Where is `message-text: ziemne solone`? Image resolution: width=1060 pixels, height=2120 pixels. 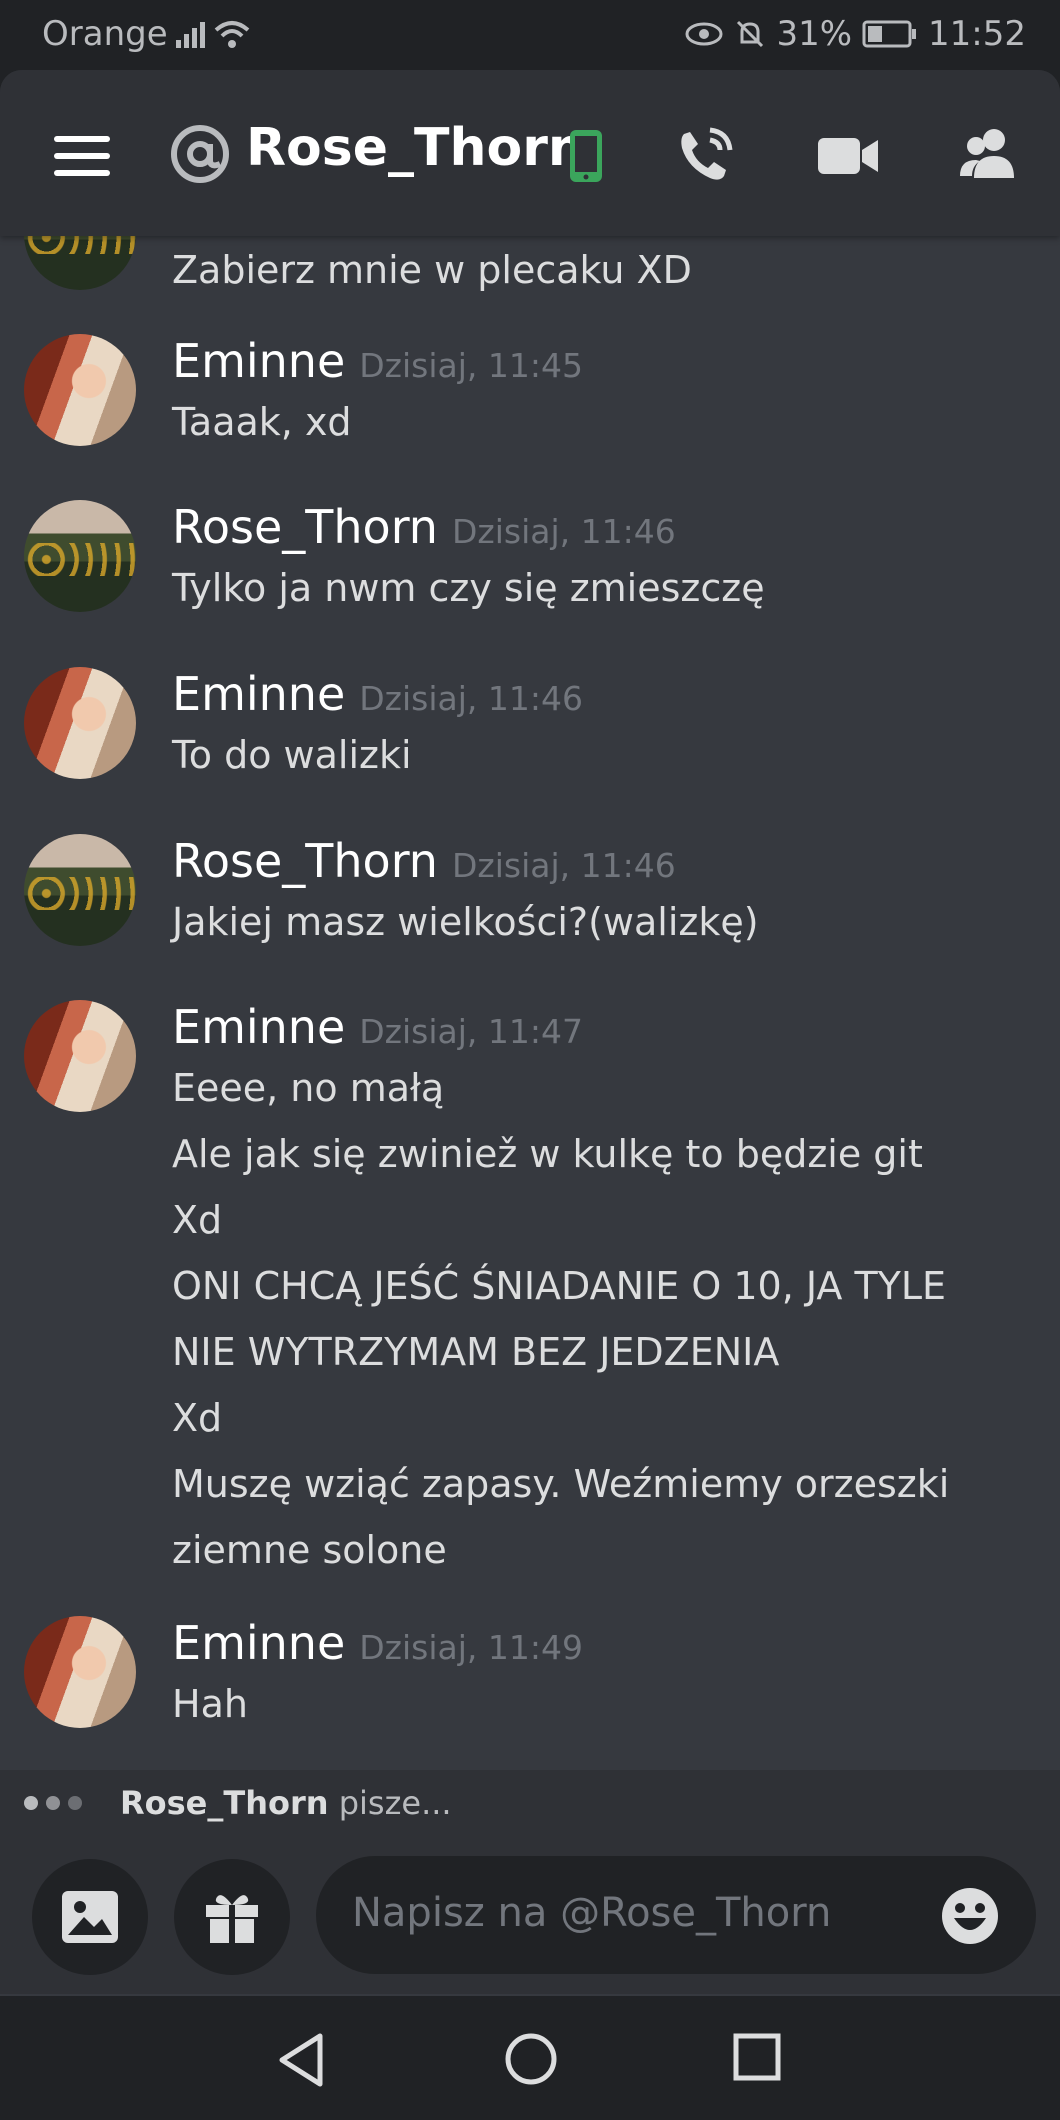
message-text: ziemne solone is located at coordinates (309, 1550).